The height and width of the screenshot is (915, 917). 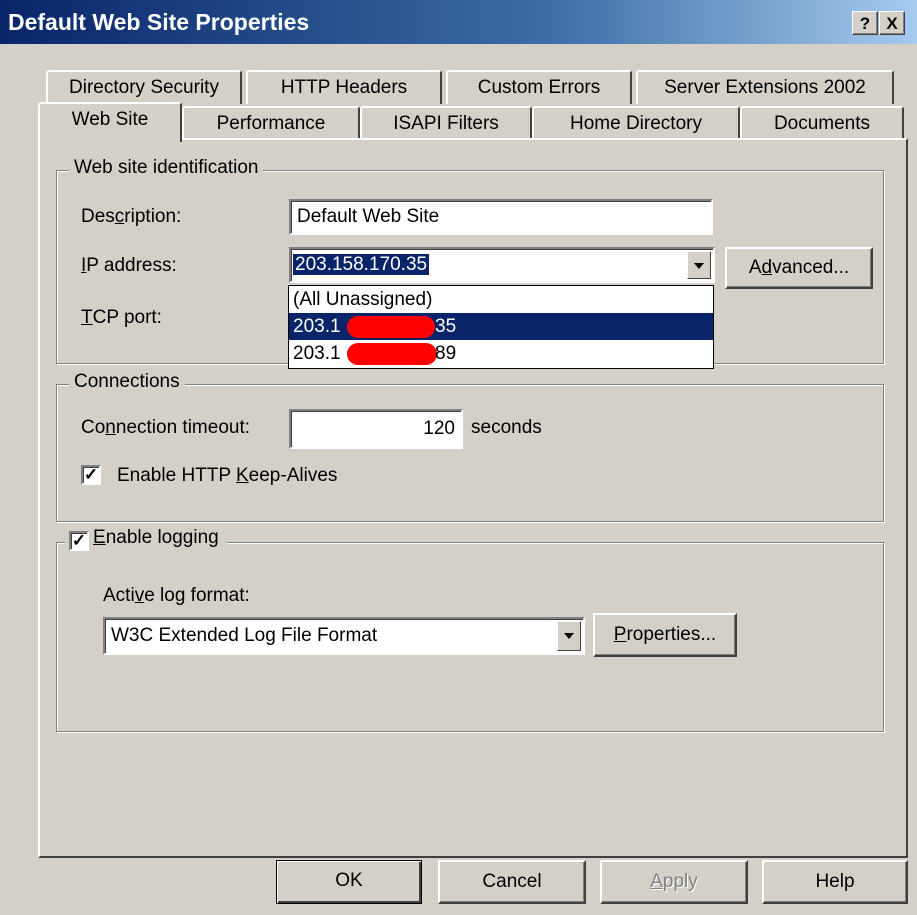 I want to click on logging-legend: Enable logging, so click(x=146, y=538).